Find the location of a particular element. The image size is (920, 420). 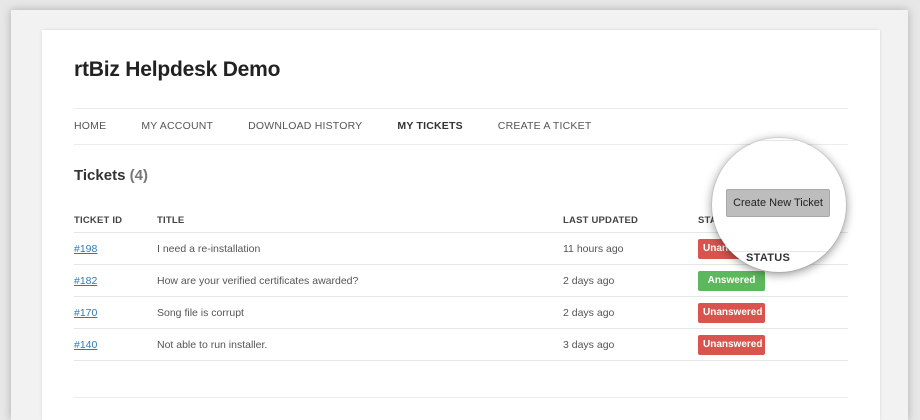

ticket-id-link: #140 is located at coordinates (85, 345).